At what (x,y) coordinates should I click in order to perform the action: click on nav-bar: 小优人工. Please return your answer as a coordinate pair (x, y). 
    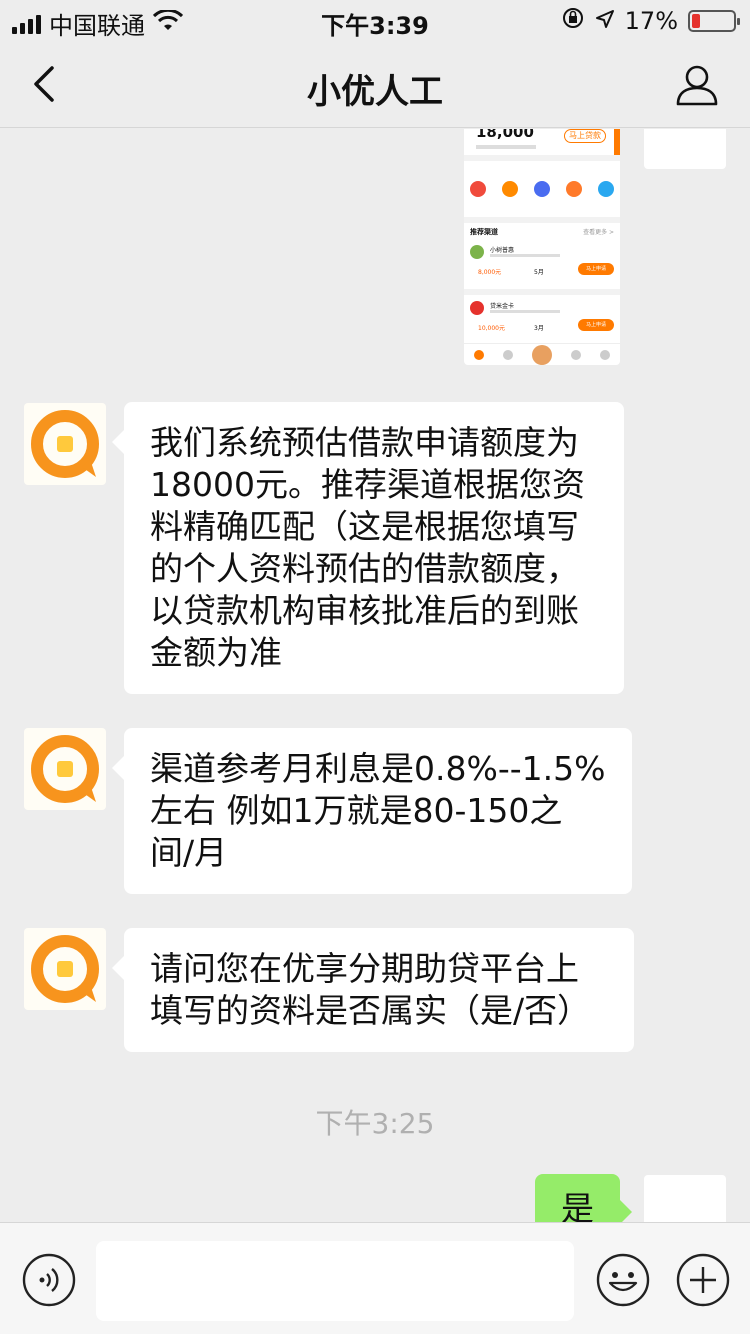
    Looking at the image, I should click on (375, 84).